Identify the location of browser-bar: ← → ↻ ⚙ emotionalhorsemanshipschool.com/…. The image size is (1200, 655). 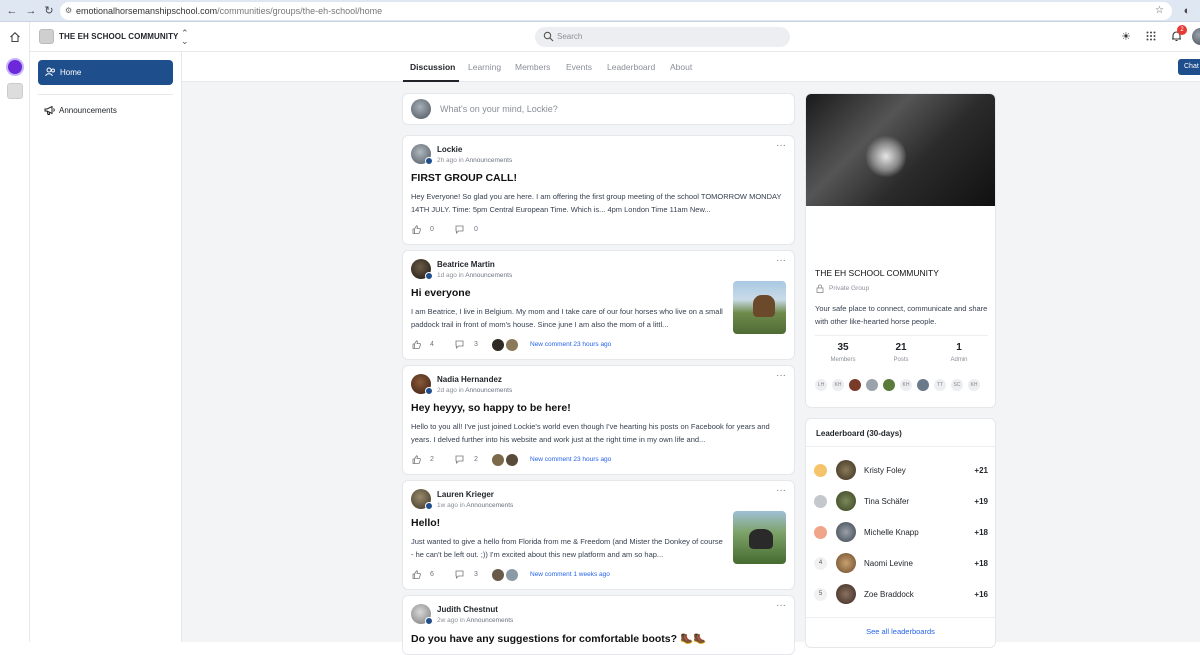
(600, 11).